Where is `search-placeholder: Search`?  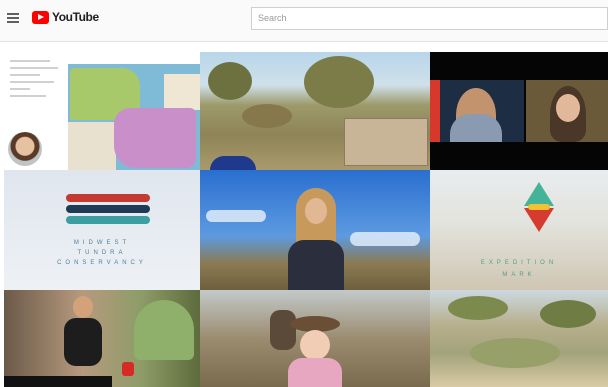 search-placeholder: Search is located at coordinates (272, 18).